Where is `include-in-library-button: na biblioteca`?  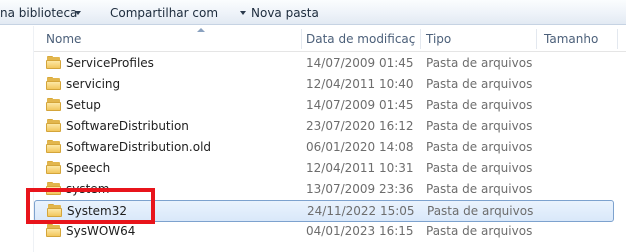 include-in-library-button: na biblioteca is located at coordinates (38, 13).